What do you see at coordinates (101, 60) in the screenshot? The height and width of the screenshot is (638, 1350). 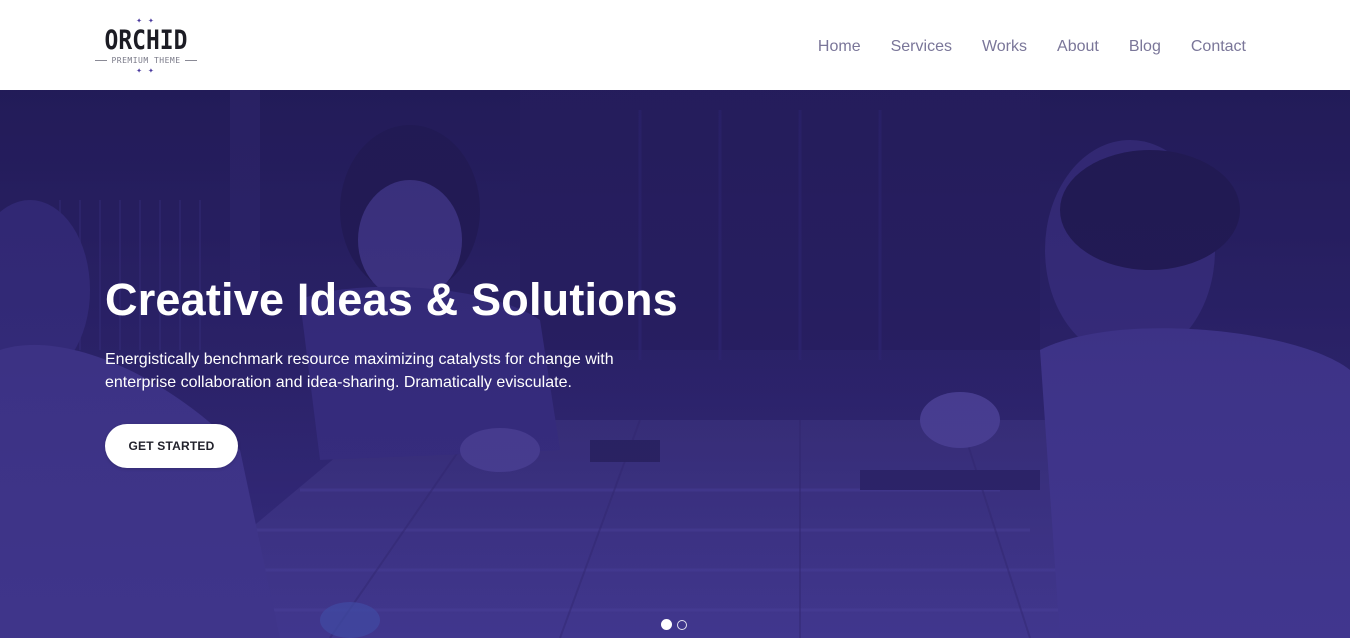 I see `logo-rule-left` at bounding box center [101, 60].